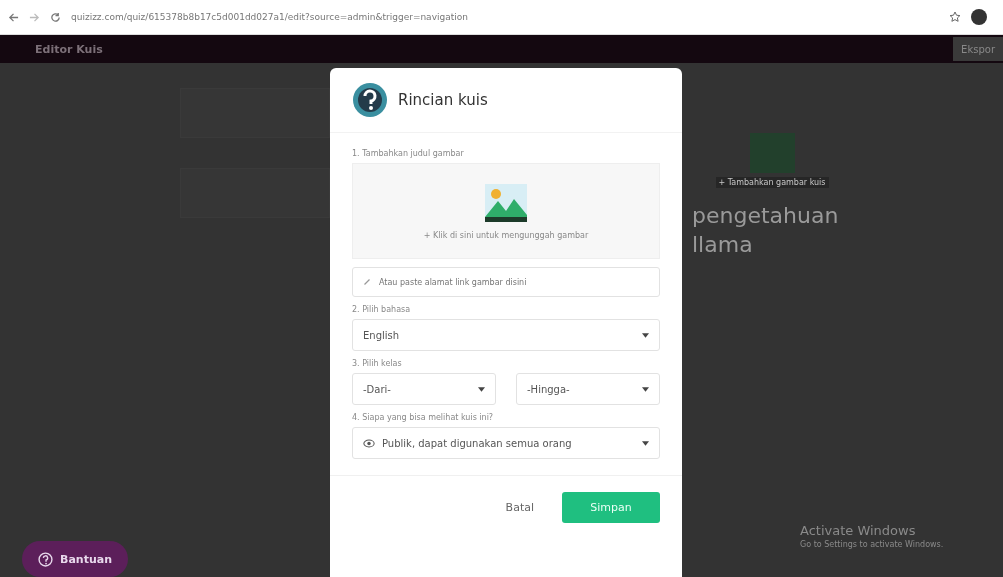 This screenshot has height=577, width=1003. Describe the element at coordinates (69, 49) in the screenshot. I see `header-title: Editor Kuis` at that location.